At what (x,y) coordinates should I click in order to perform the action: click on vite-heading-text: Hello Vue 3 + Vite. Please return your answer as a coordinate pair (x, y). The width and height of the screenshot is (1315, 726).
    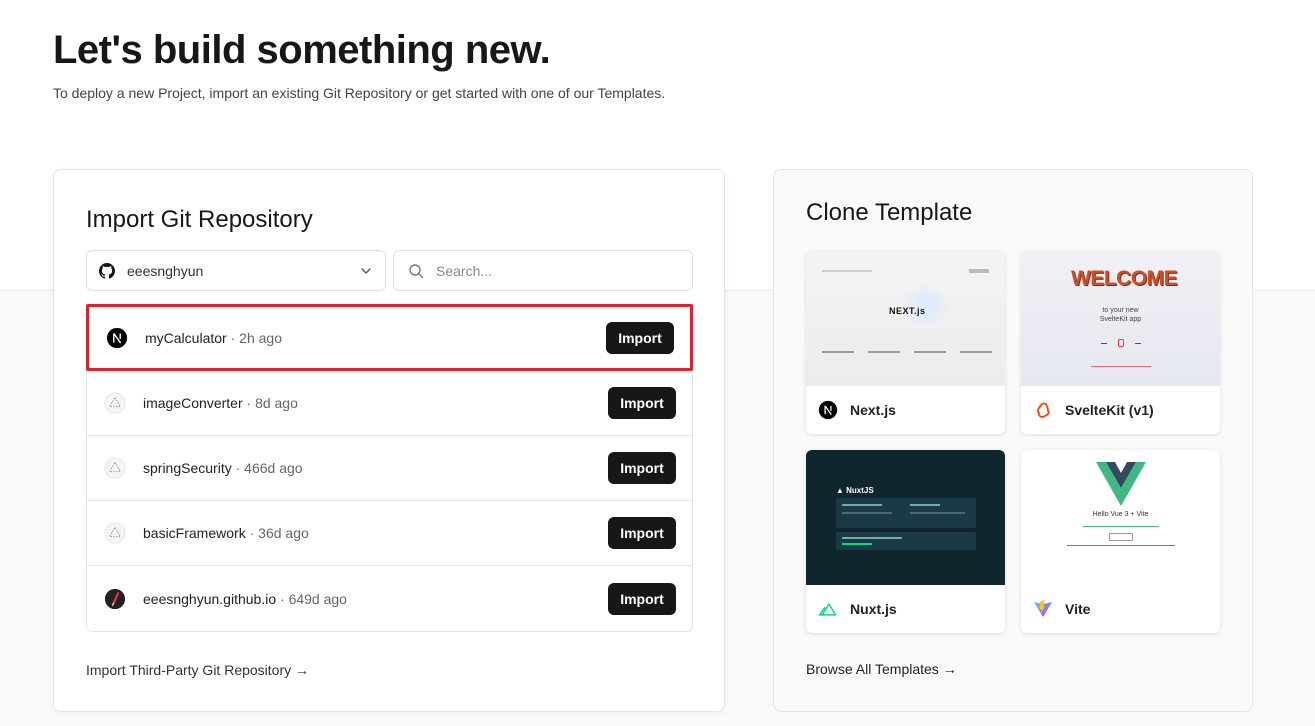
    Looking at the image, I should click on (1120, 514).